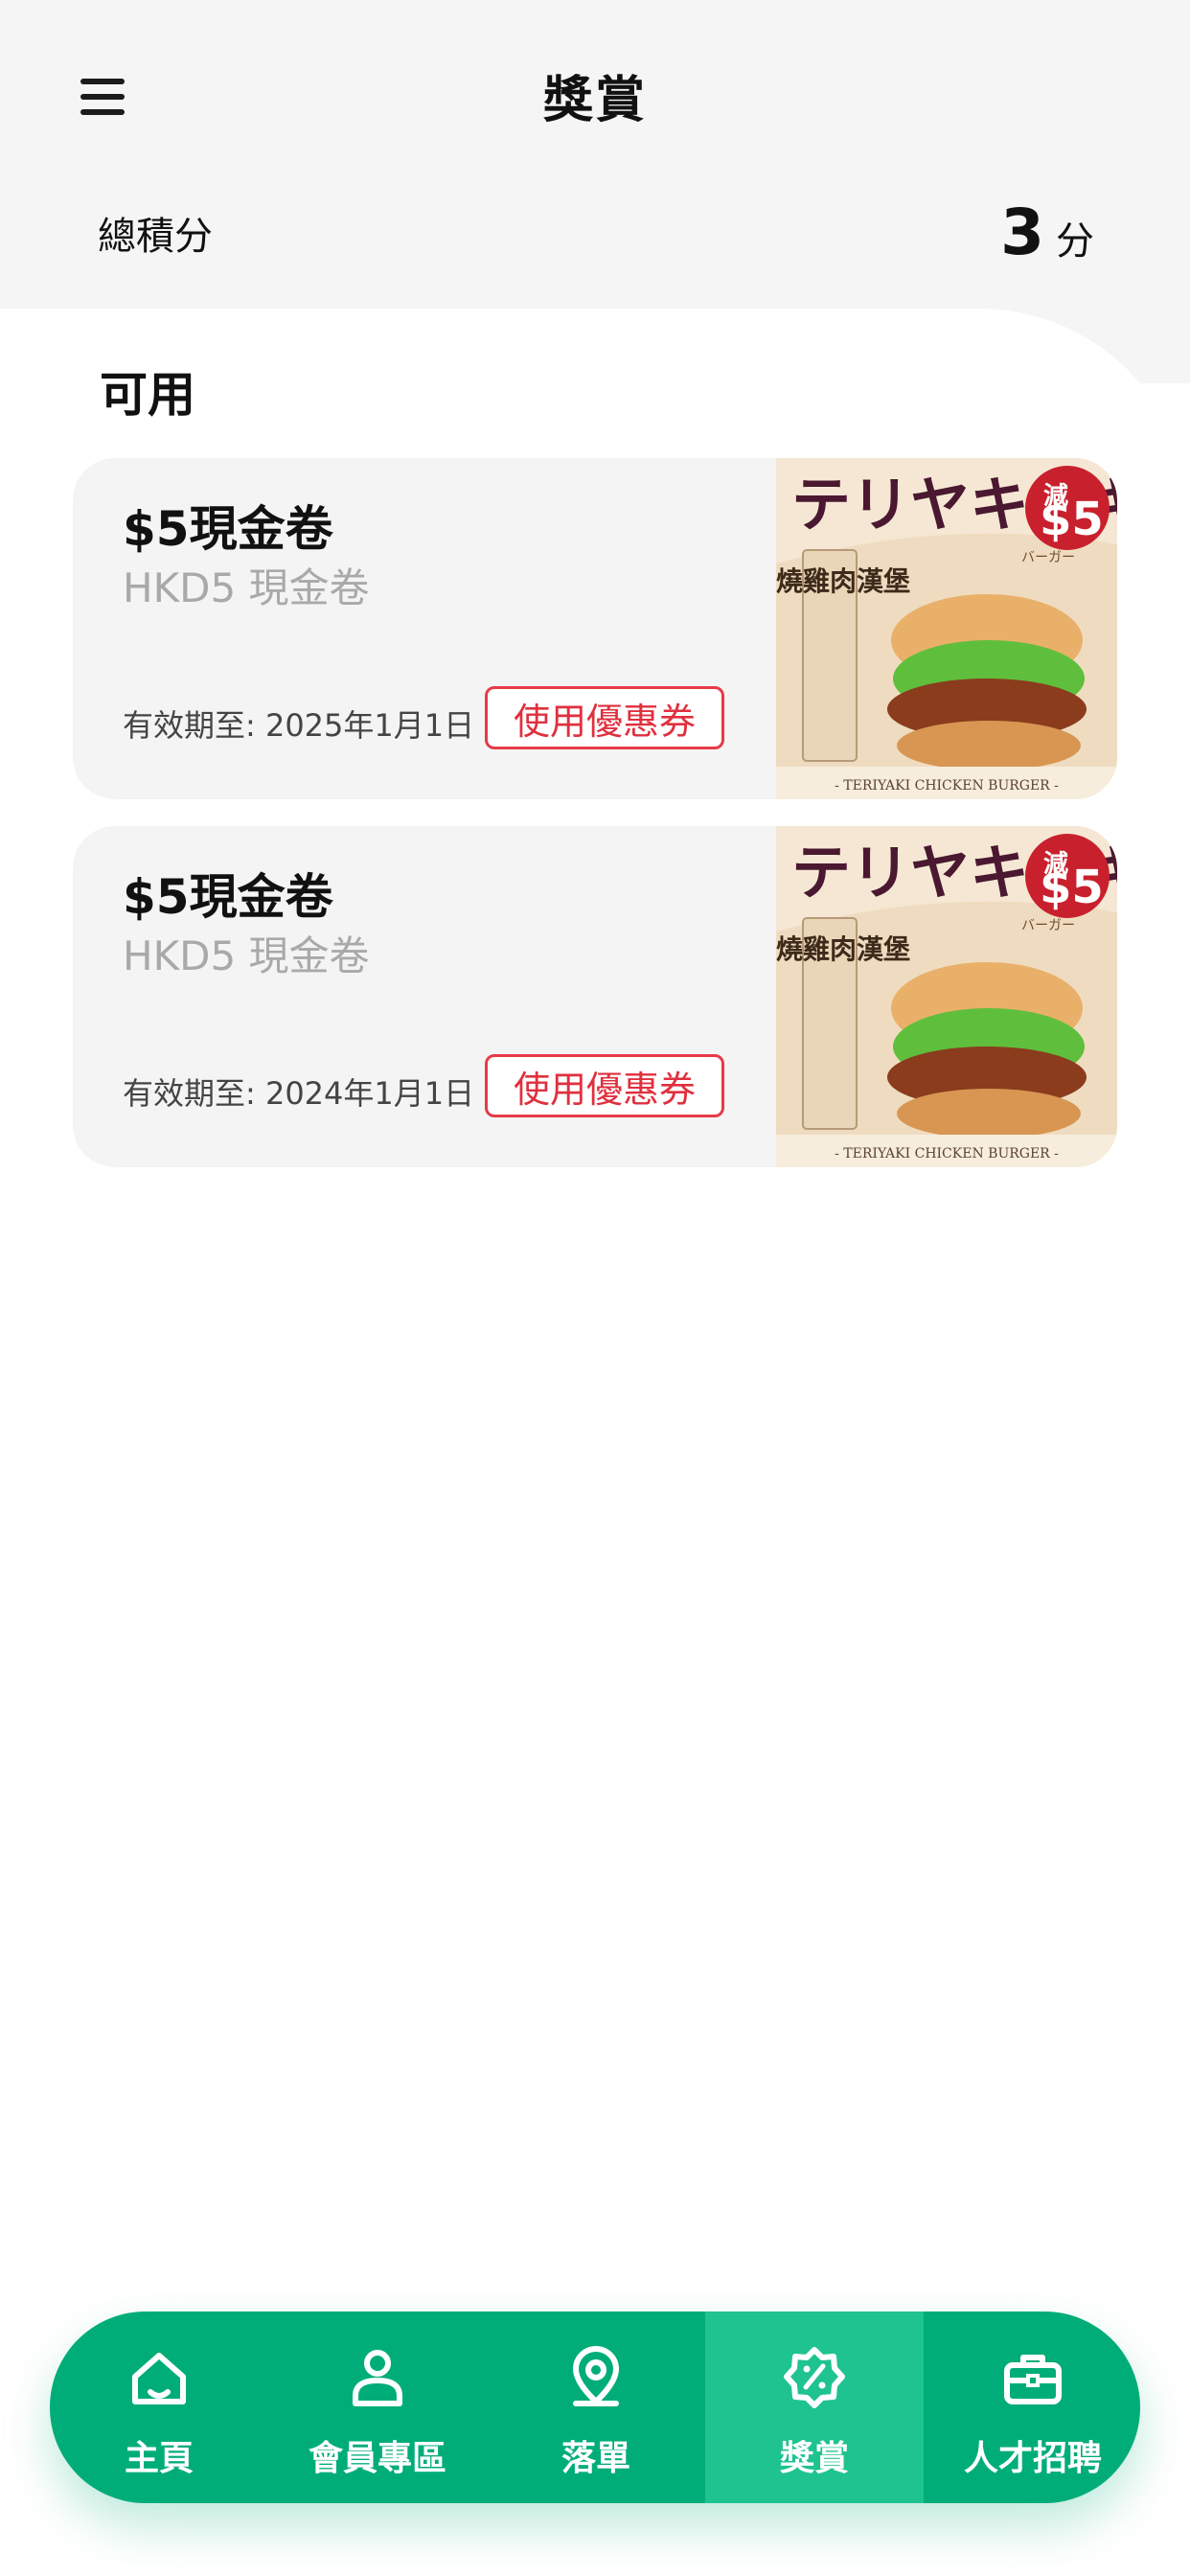  What do you see at coordinates (159, 2378) in the screenshot?
I see `home-icon` at bounding box center [159, 2378].